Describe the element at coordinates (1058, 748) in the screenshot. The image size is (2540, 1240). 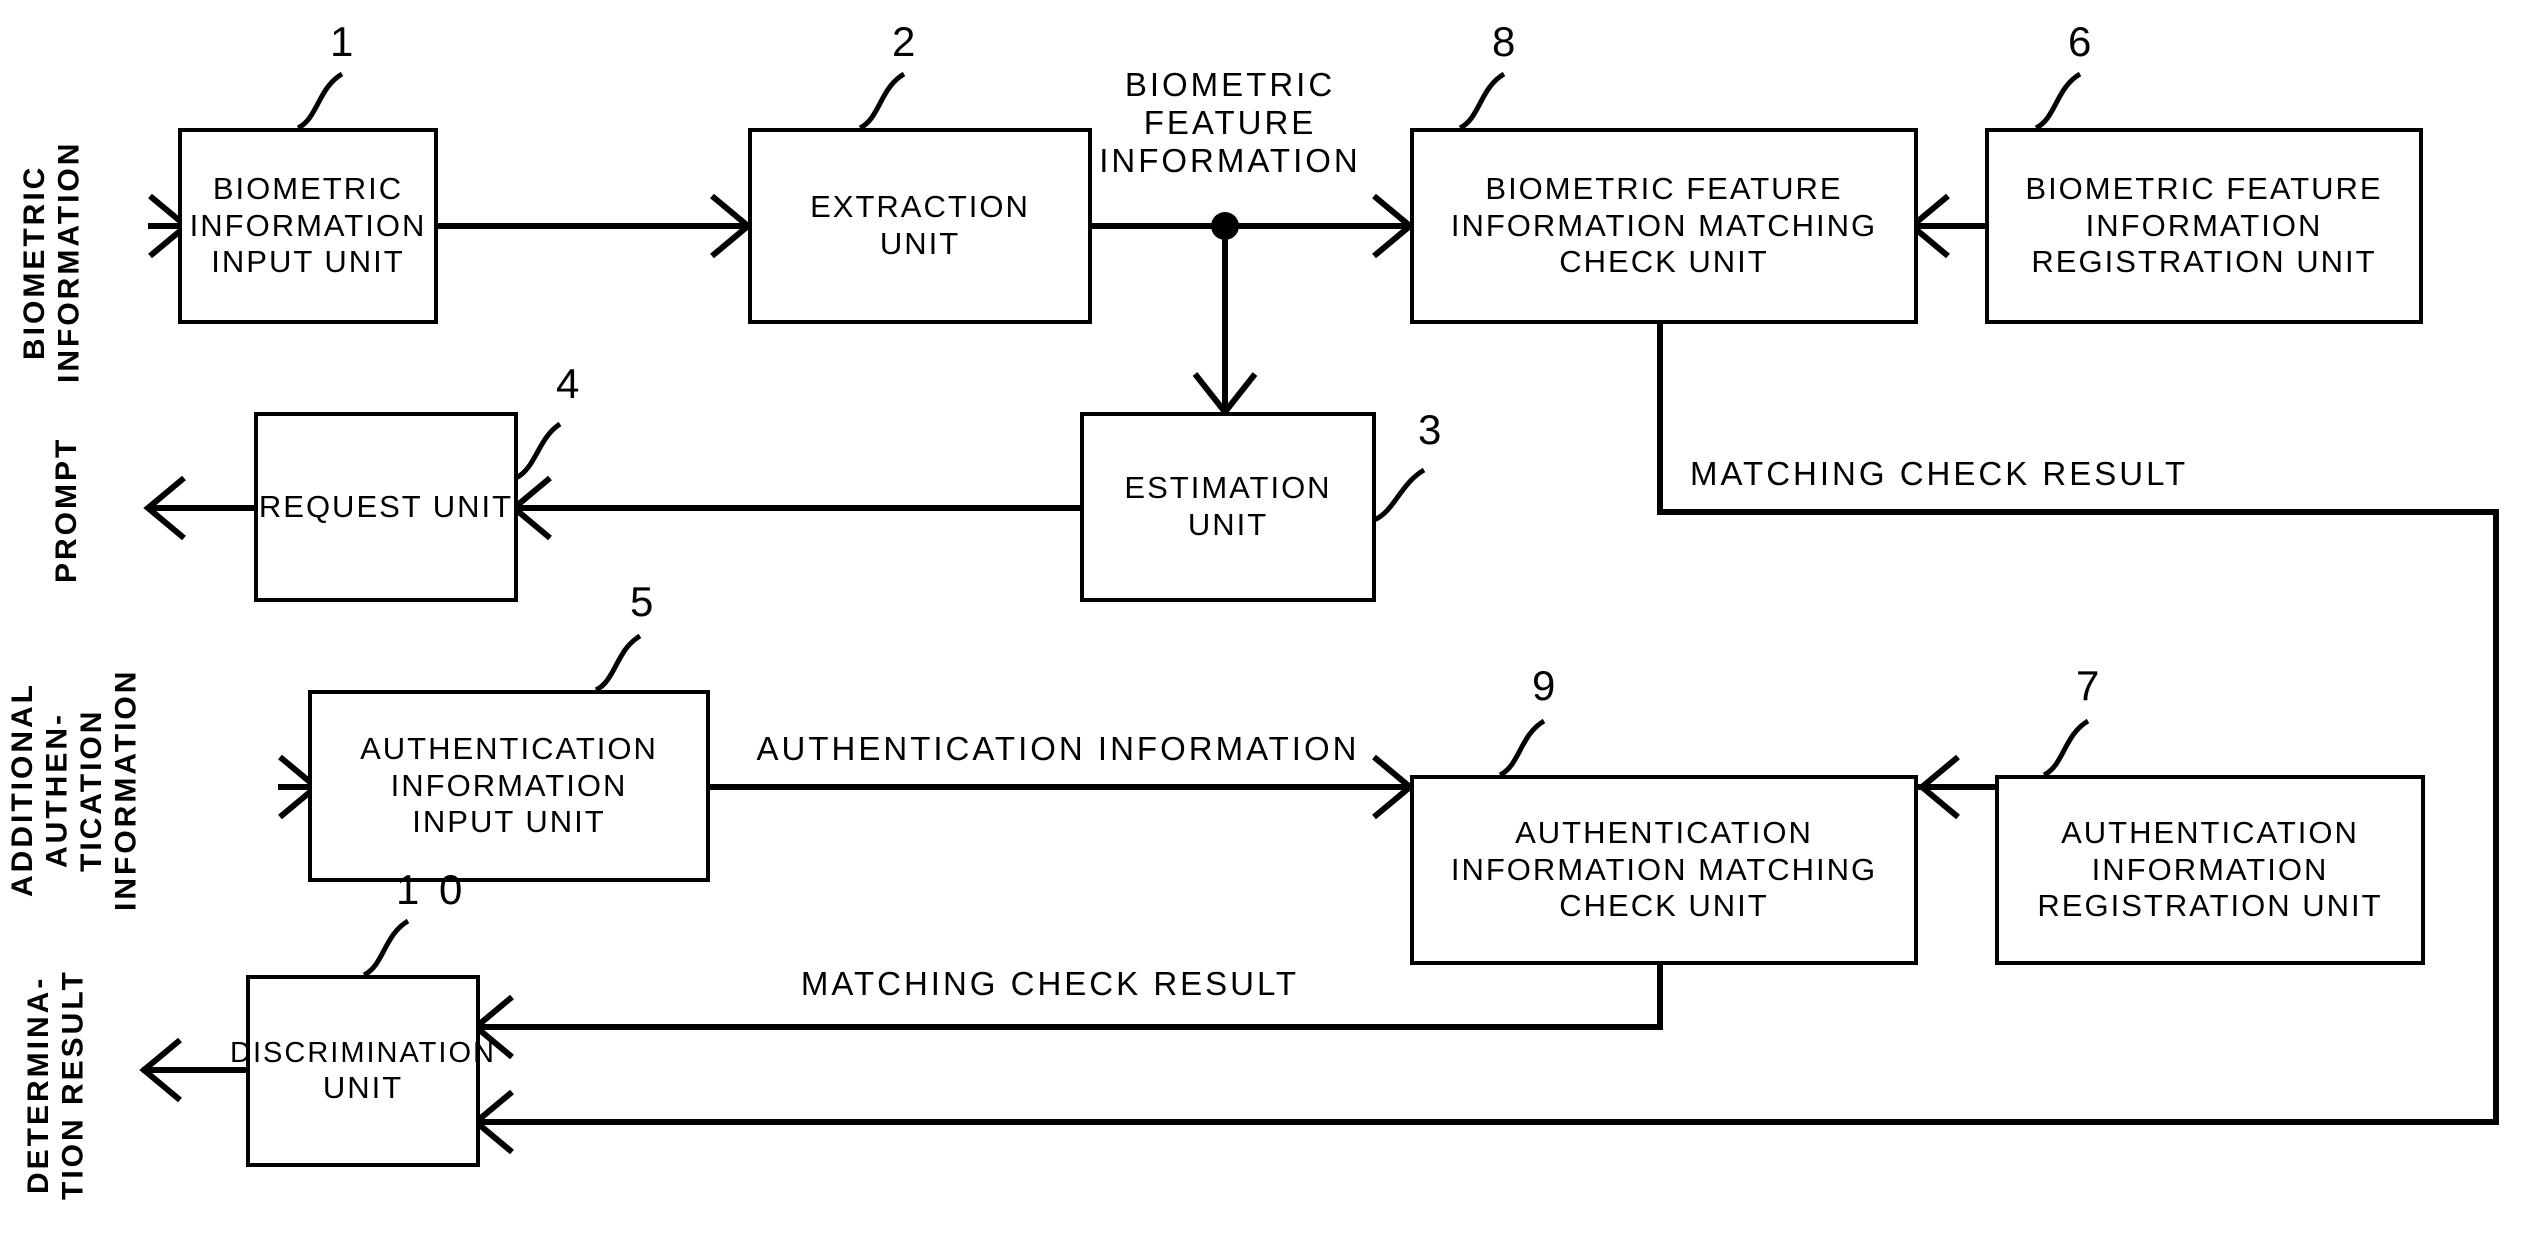
I see `flow-label-authentication-information: AUTHENTICATION INFORMATION` at that location.